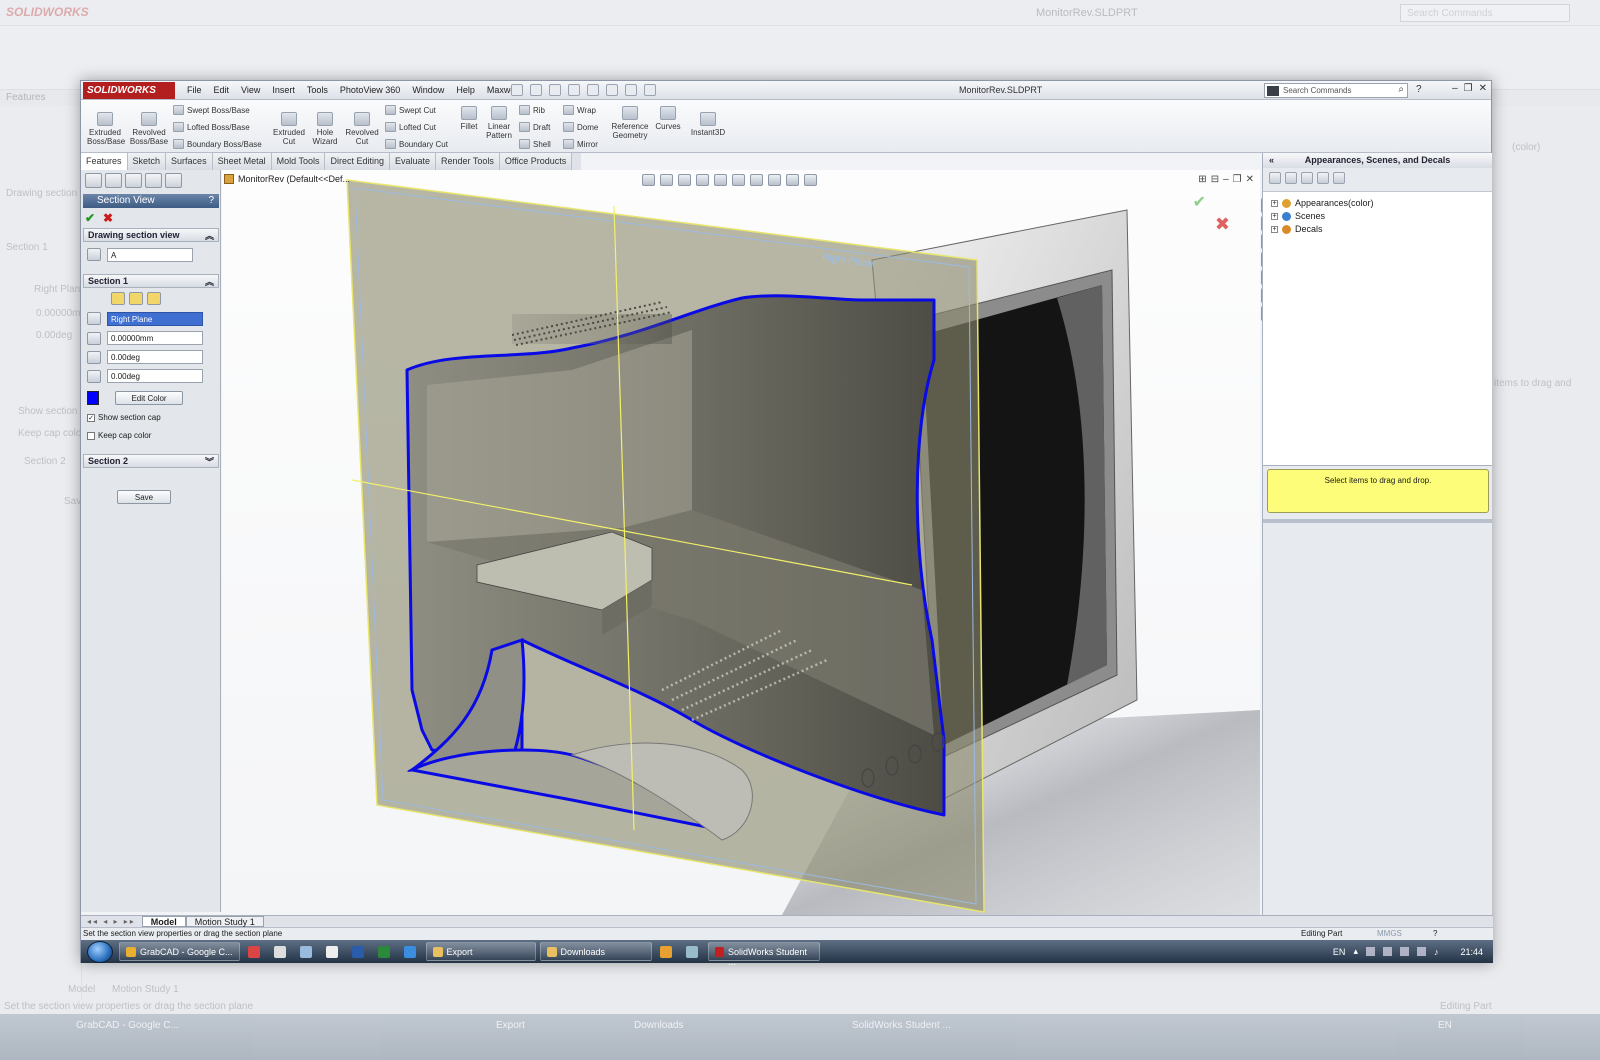  What do you see at coordinates (810, 180) in the screenshot?
I see `view-settings-icon` at bounding box center [810, 180].